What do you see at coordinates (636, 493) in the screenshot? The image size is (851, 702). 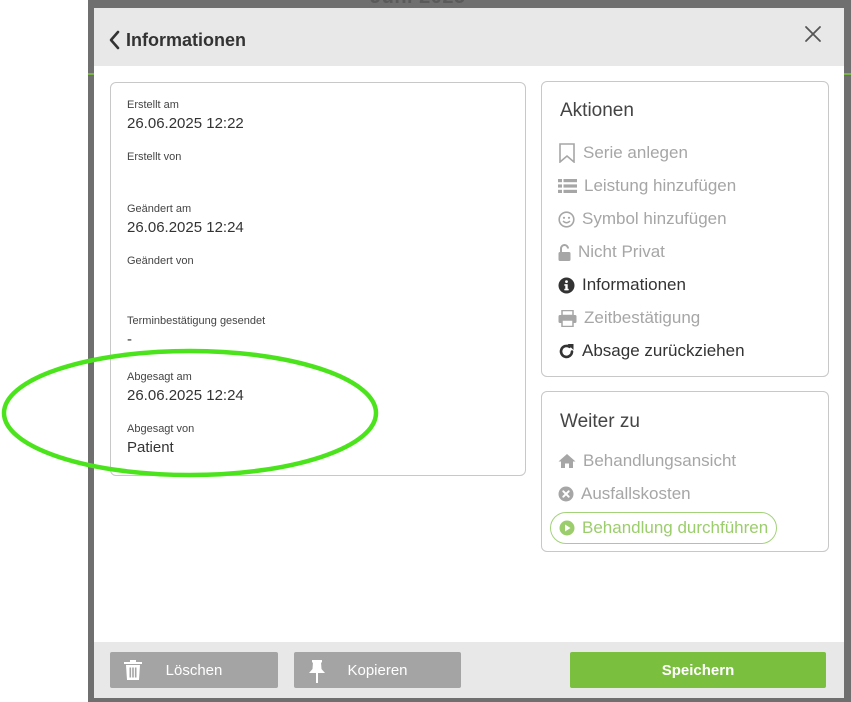 I see `action-label: Ausfallskosten` at bounding box center [636, 493].